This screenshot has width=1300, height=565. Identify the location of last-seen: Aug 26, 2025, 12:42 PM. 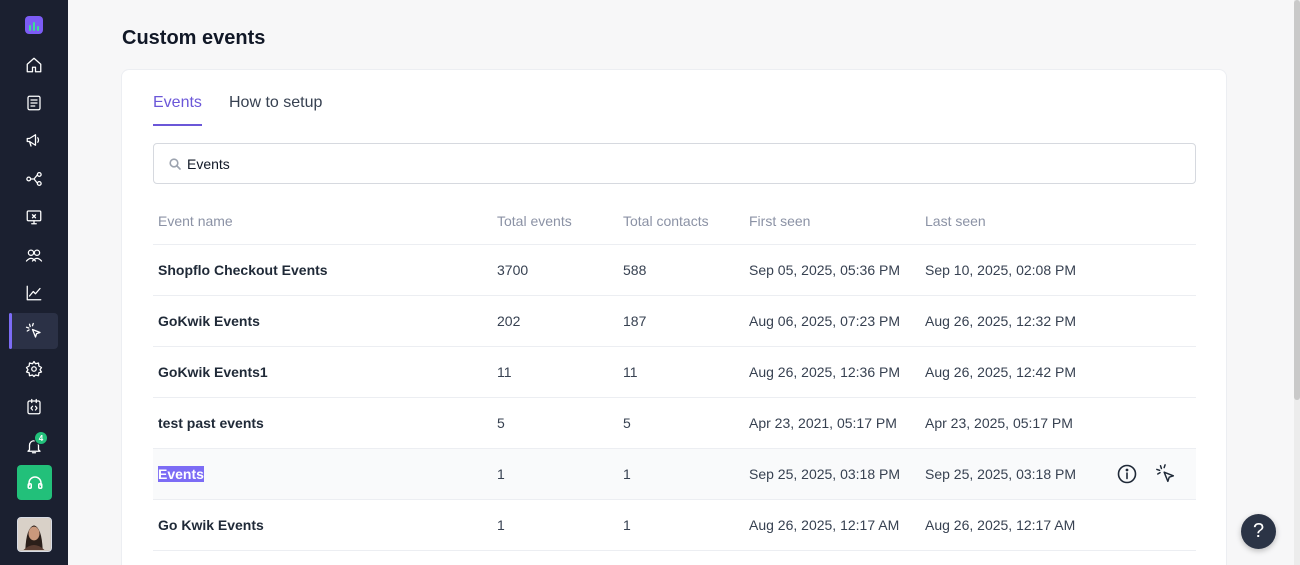
(1000, 372).